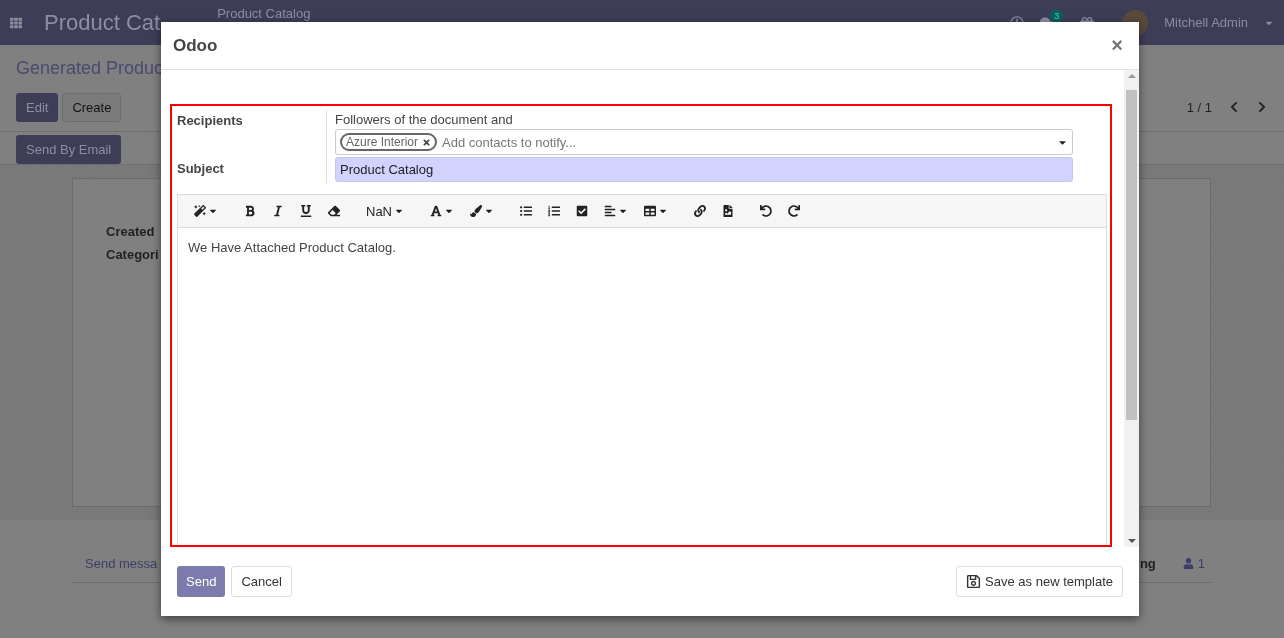 This screenshot has width=1284, height=638. Describe the element at coordinates (261, 581) in the screenshot. I see `cancel-button: Cancel` at that location.